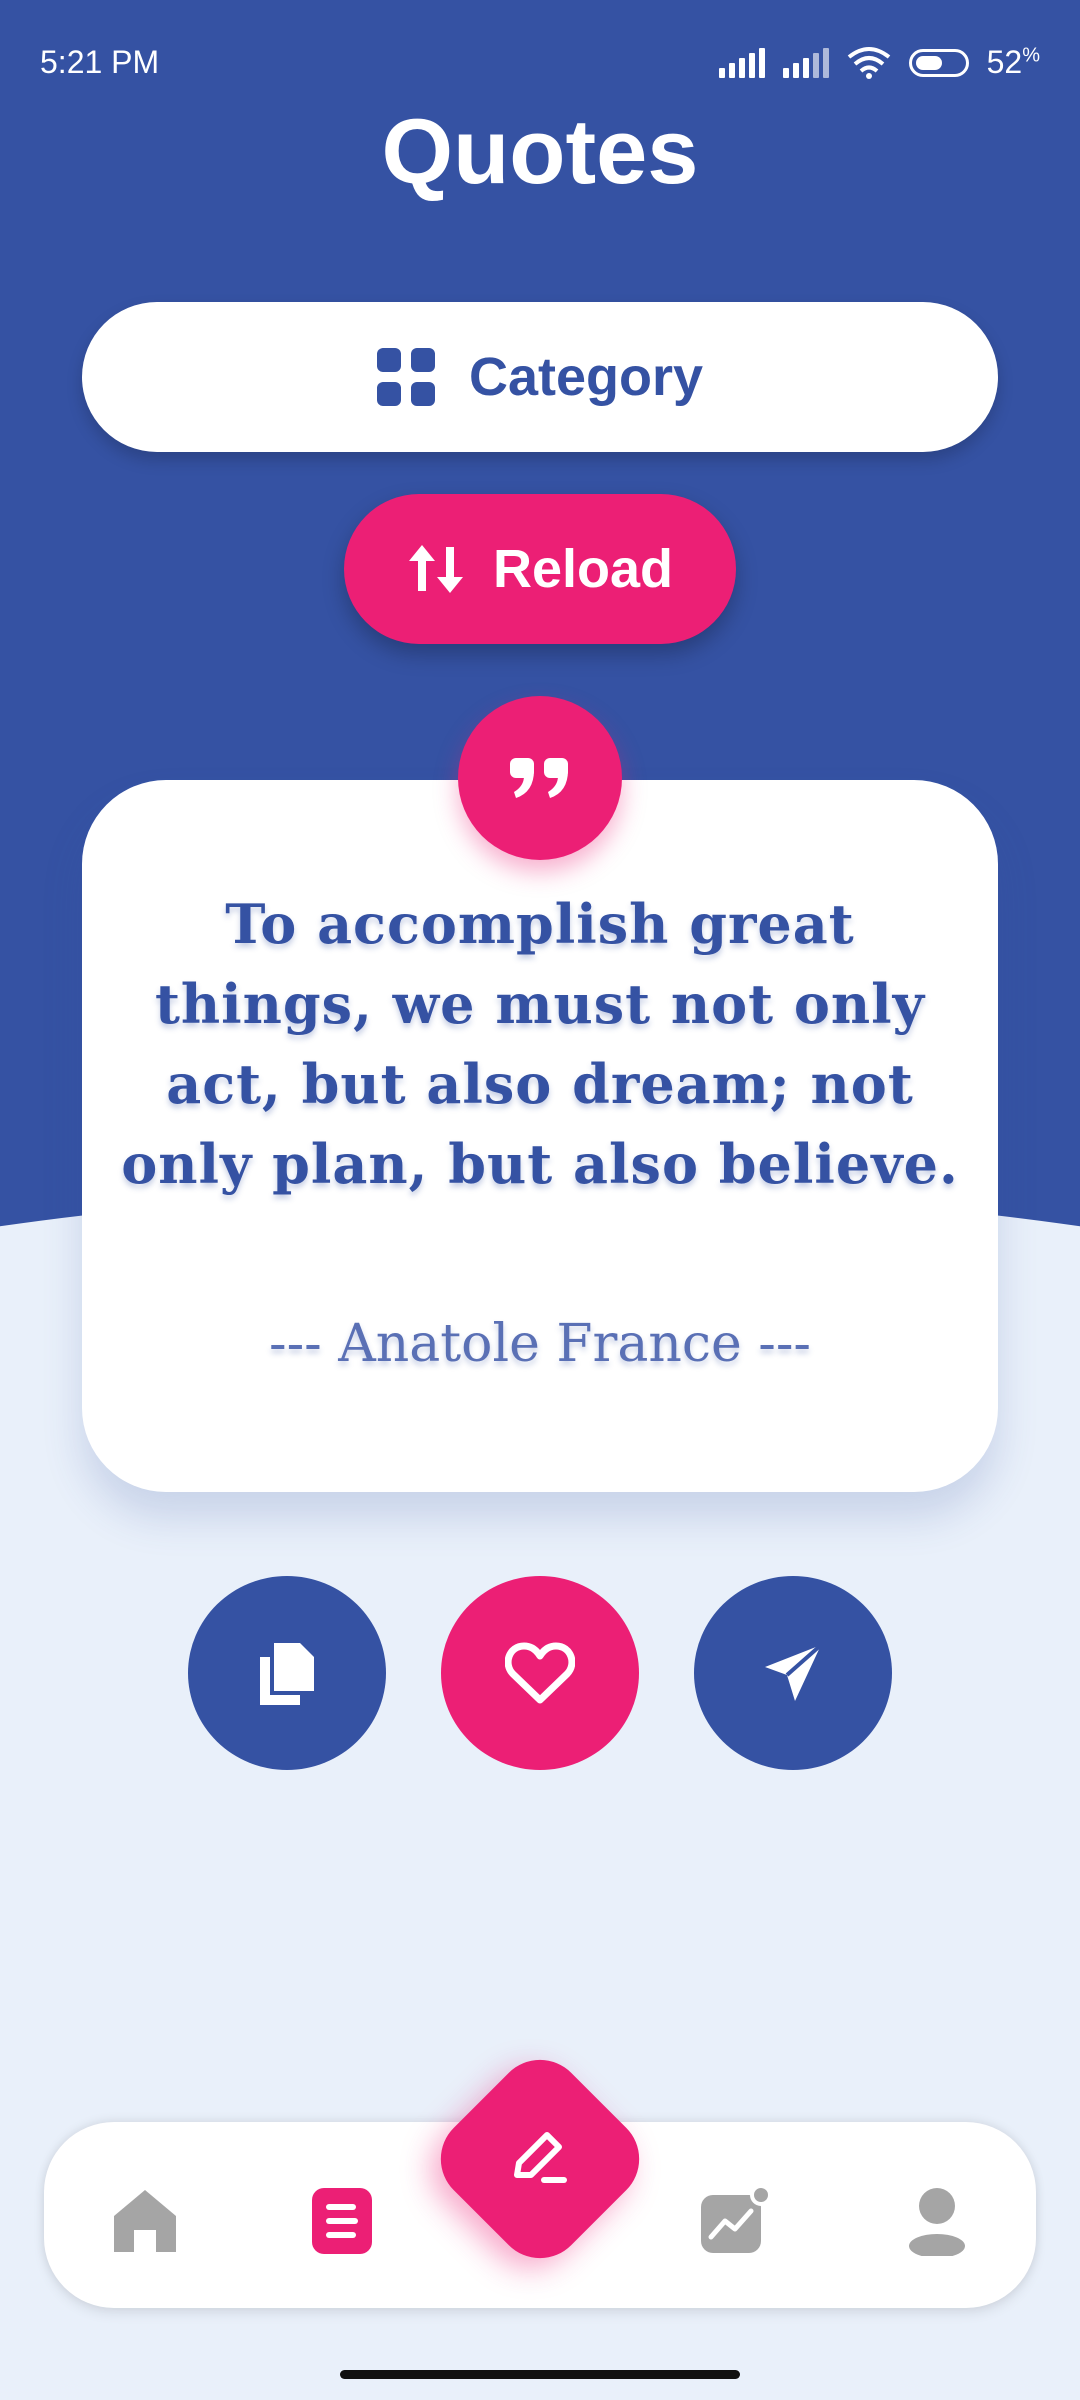 This screenshot has height=2400, width=1080. What do you see at coordinates (868, 62) in the screenshot?
I see `wifi-icon` at bounding box center [868, 62].